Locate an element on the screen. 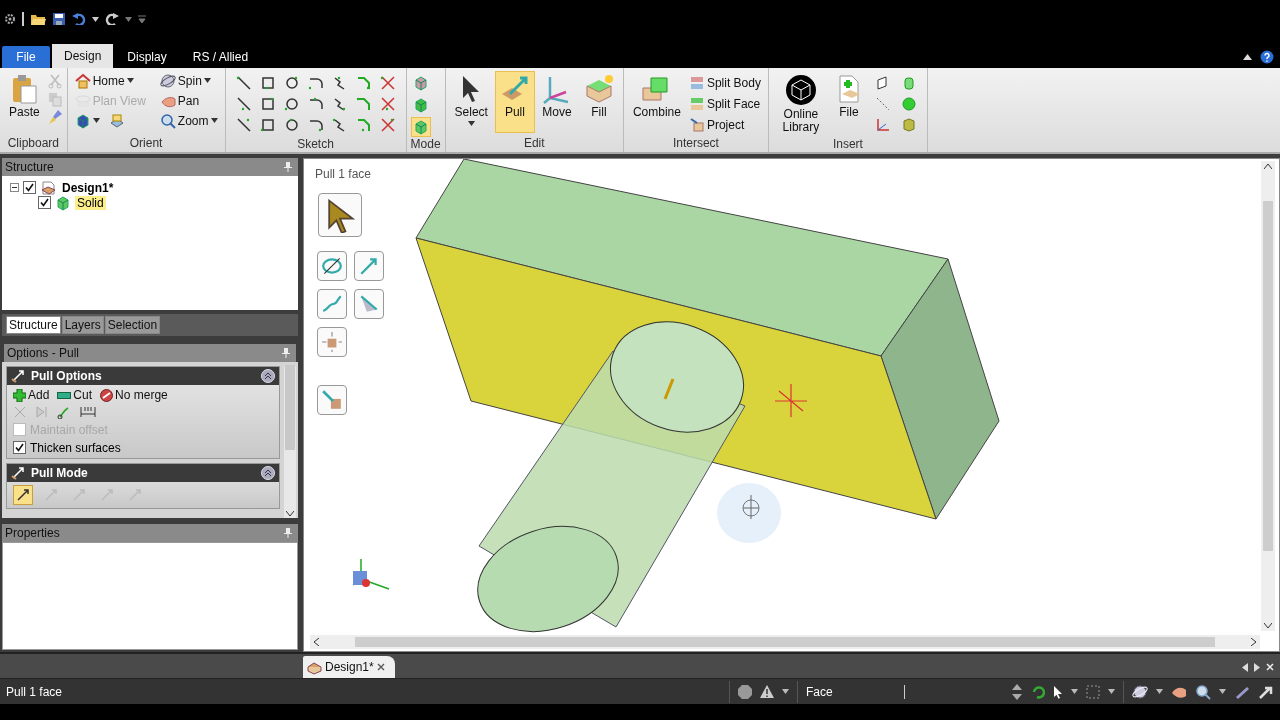 The width and height of the screenshot is (1280, 720). customize-icon is located at coordinates (142, 19).